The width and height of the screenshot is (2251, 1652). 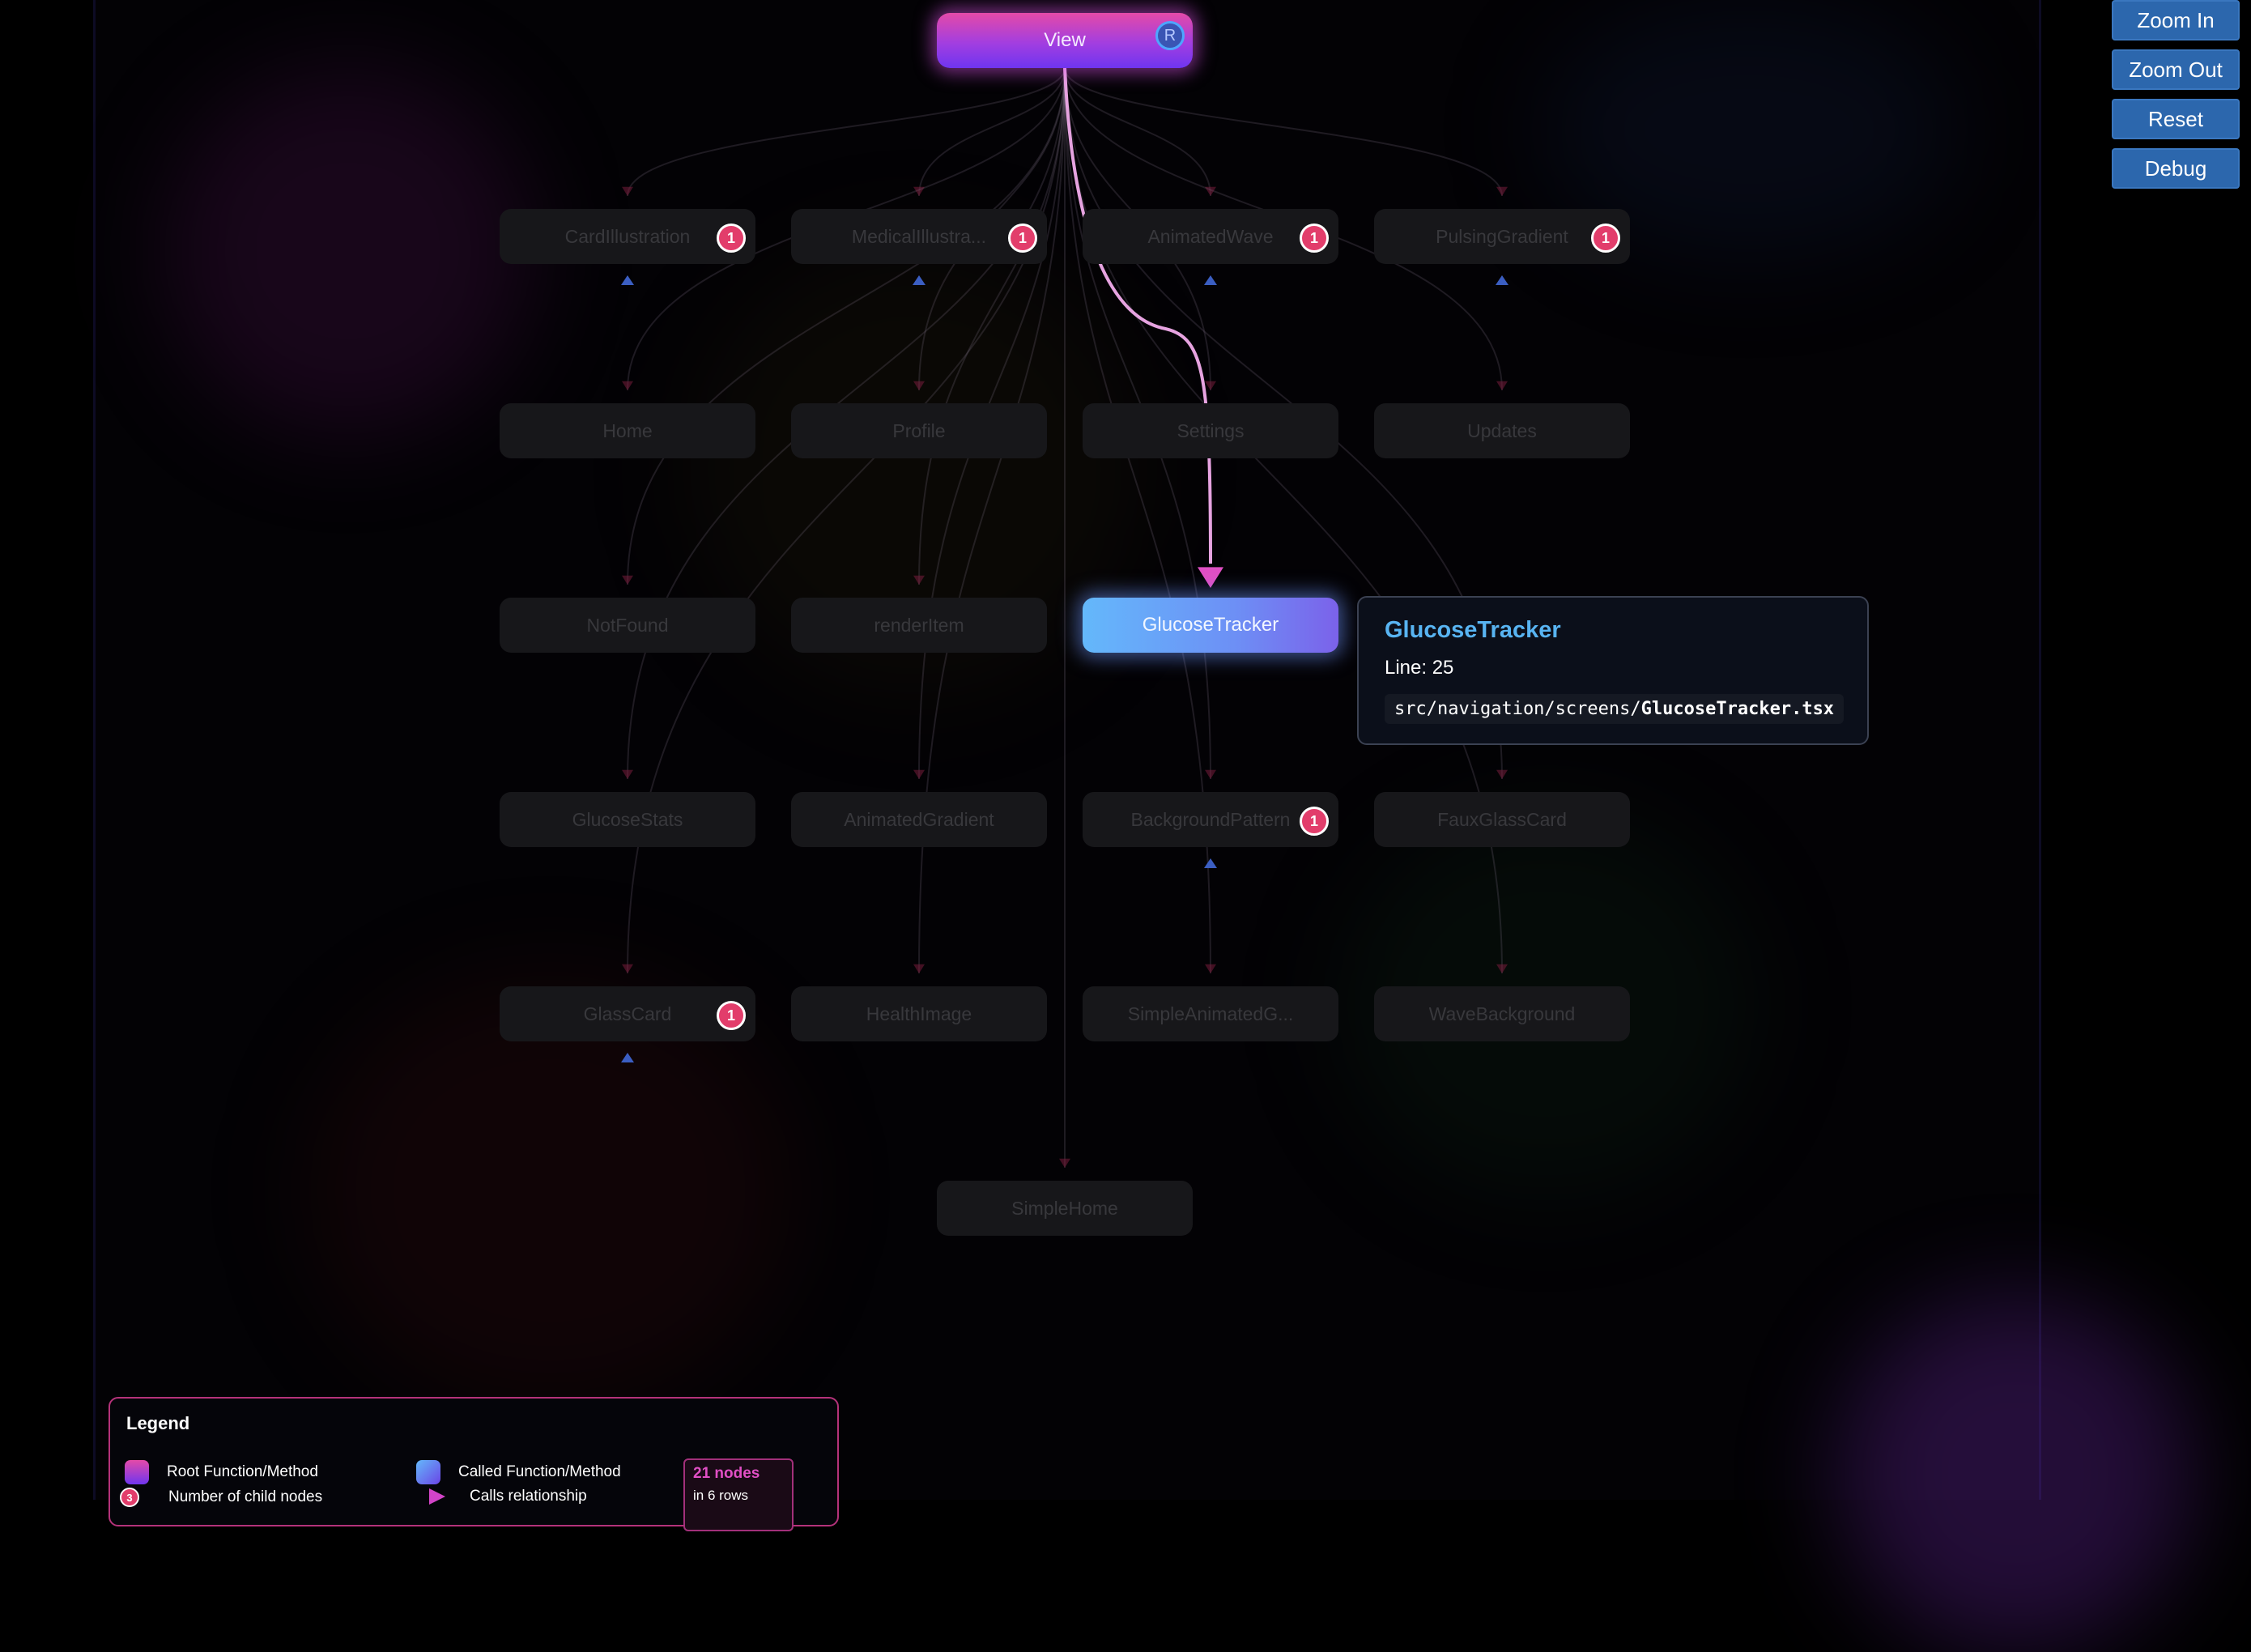 I want to click on graph-node-notfound: NotFound, so click(x=627, y=625).